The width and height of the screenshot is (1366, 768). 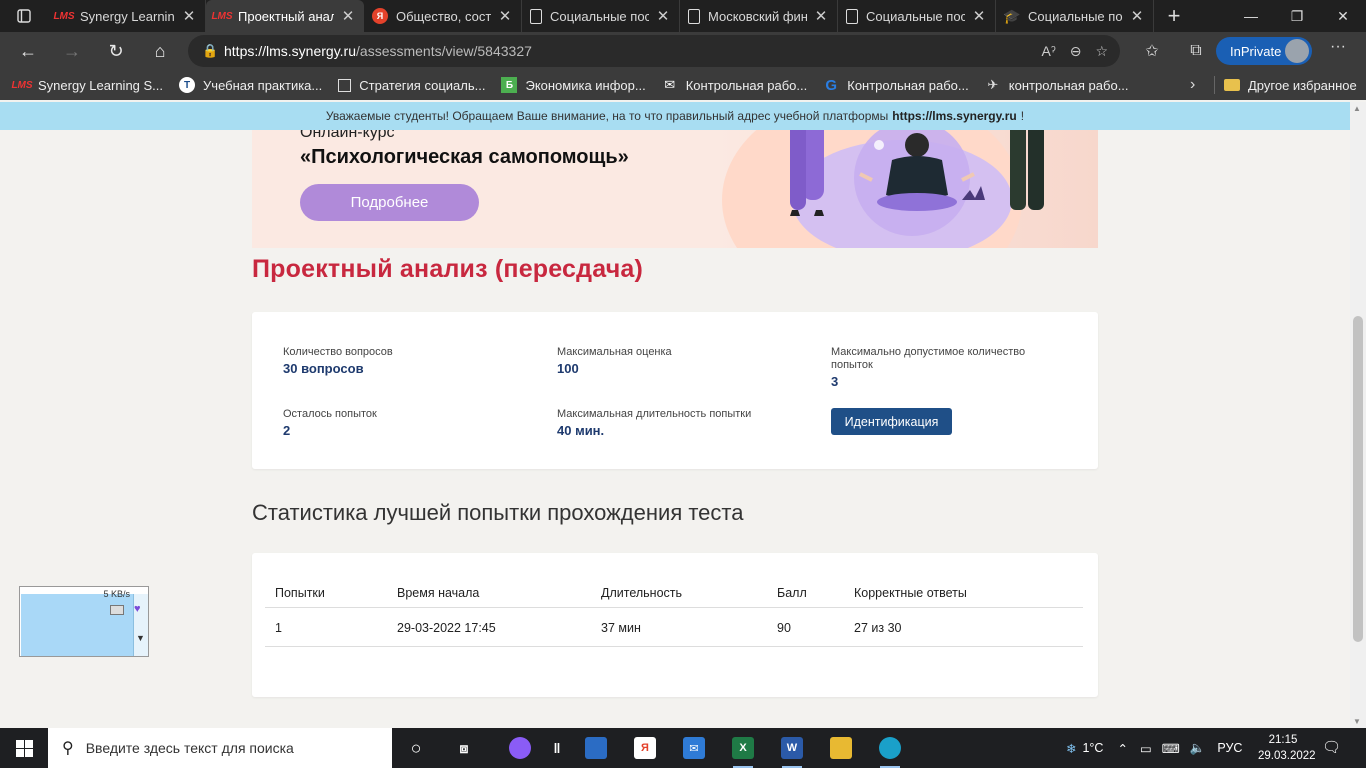 What do you see at coordinates (287, 430) in the screenshot?
I see `info-value: 2` at bounding box center [287, 430].